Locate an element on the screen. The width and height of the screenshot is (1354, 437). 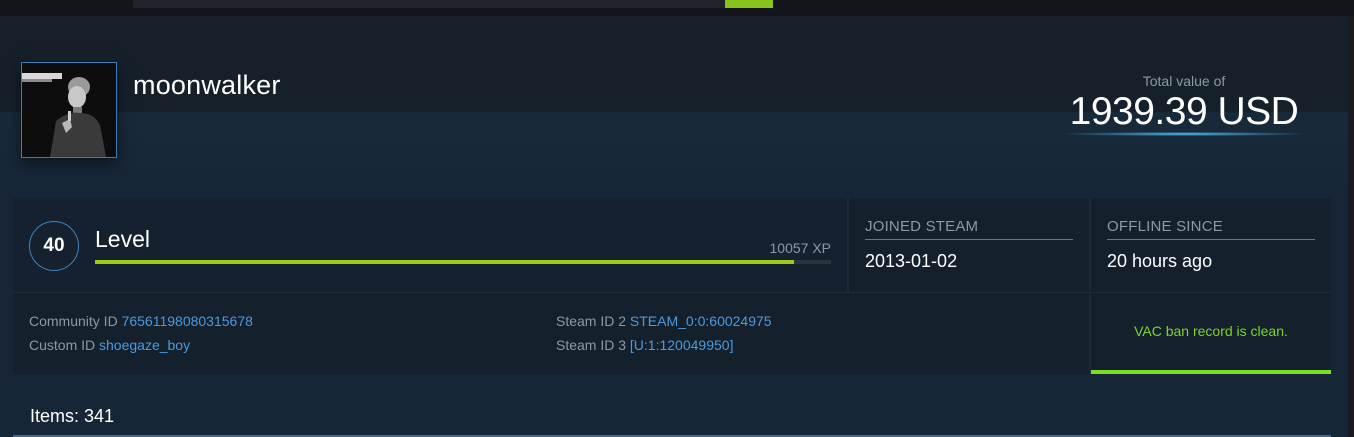
custom-id-label: Custom ID is located at coordinates (62, 345).